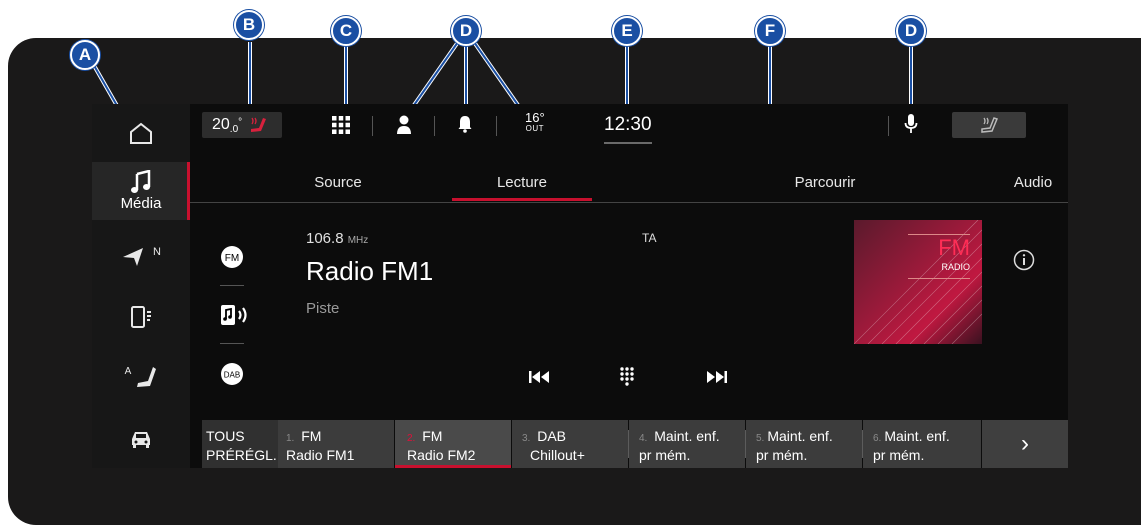 The height and width of the screenshot is (531, 1141). I want to click on temperature-decimal: .0, so click(234, 129).